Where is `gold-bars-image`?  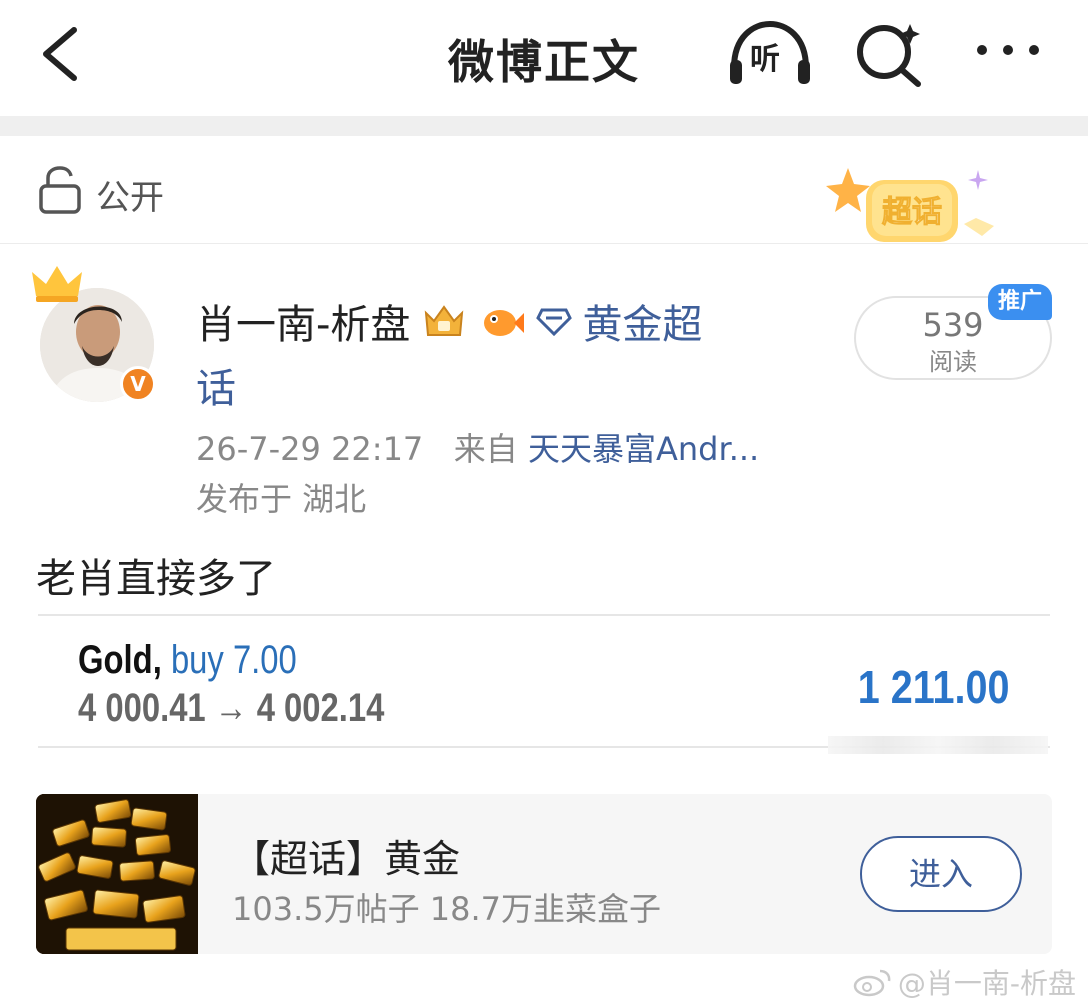 gold-bars-image is located at coordinates (117, 874).